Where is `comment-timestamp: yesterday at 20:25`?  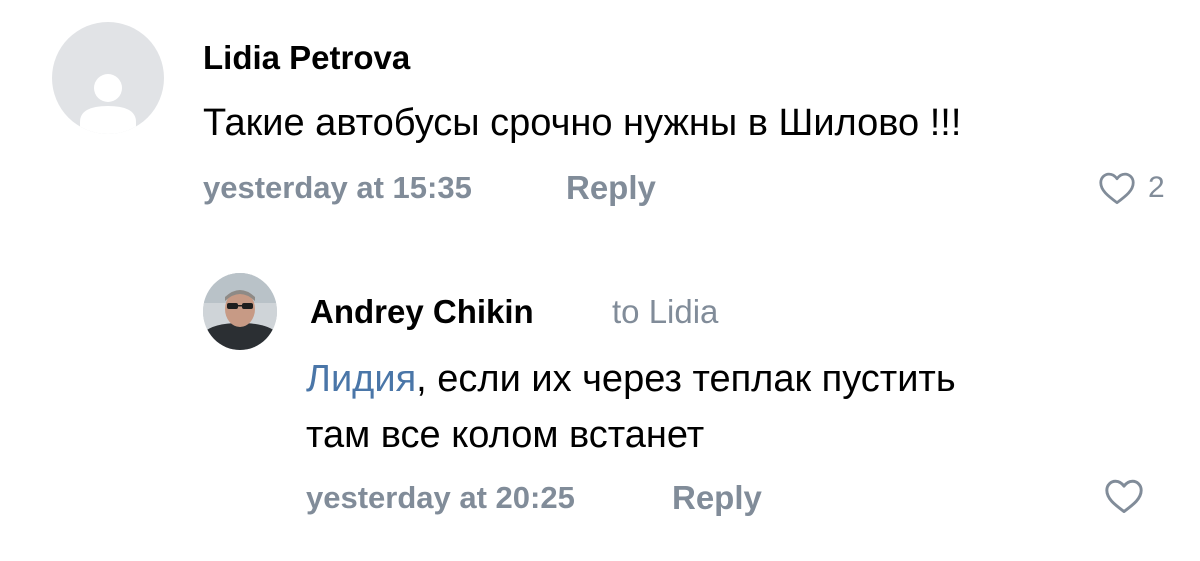 comment-timestamp: yesterday at 20:25 is located at coordinates (440, 498).